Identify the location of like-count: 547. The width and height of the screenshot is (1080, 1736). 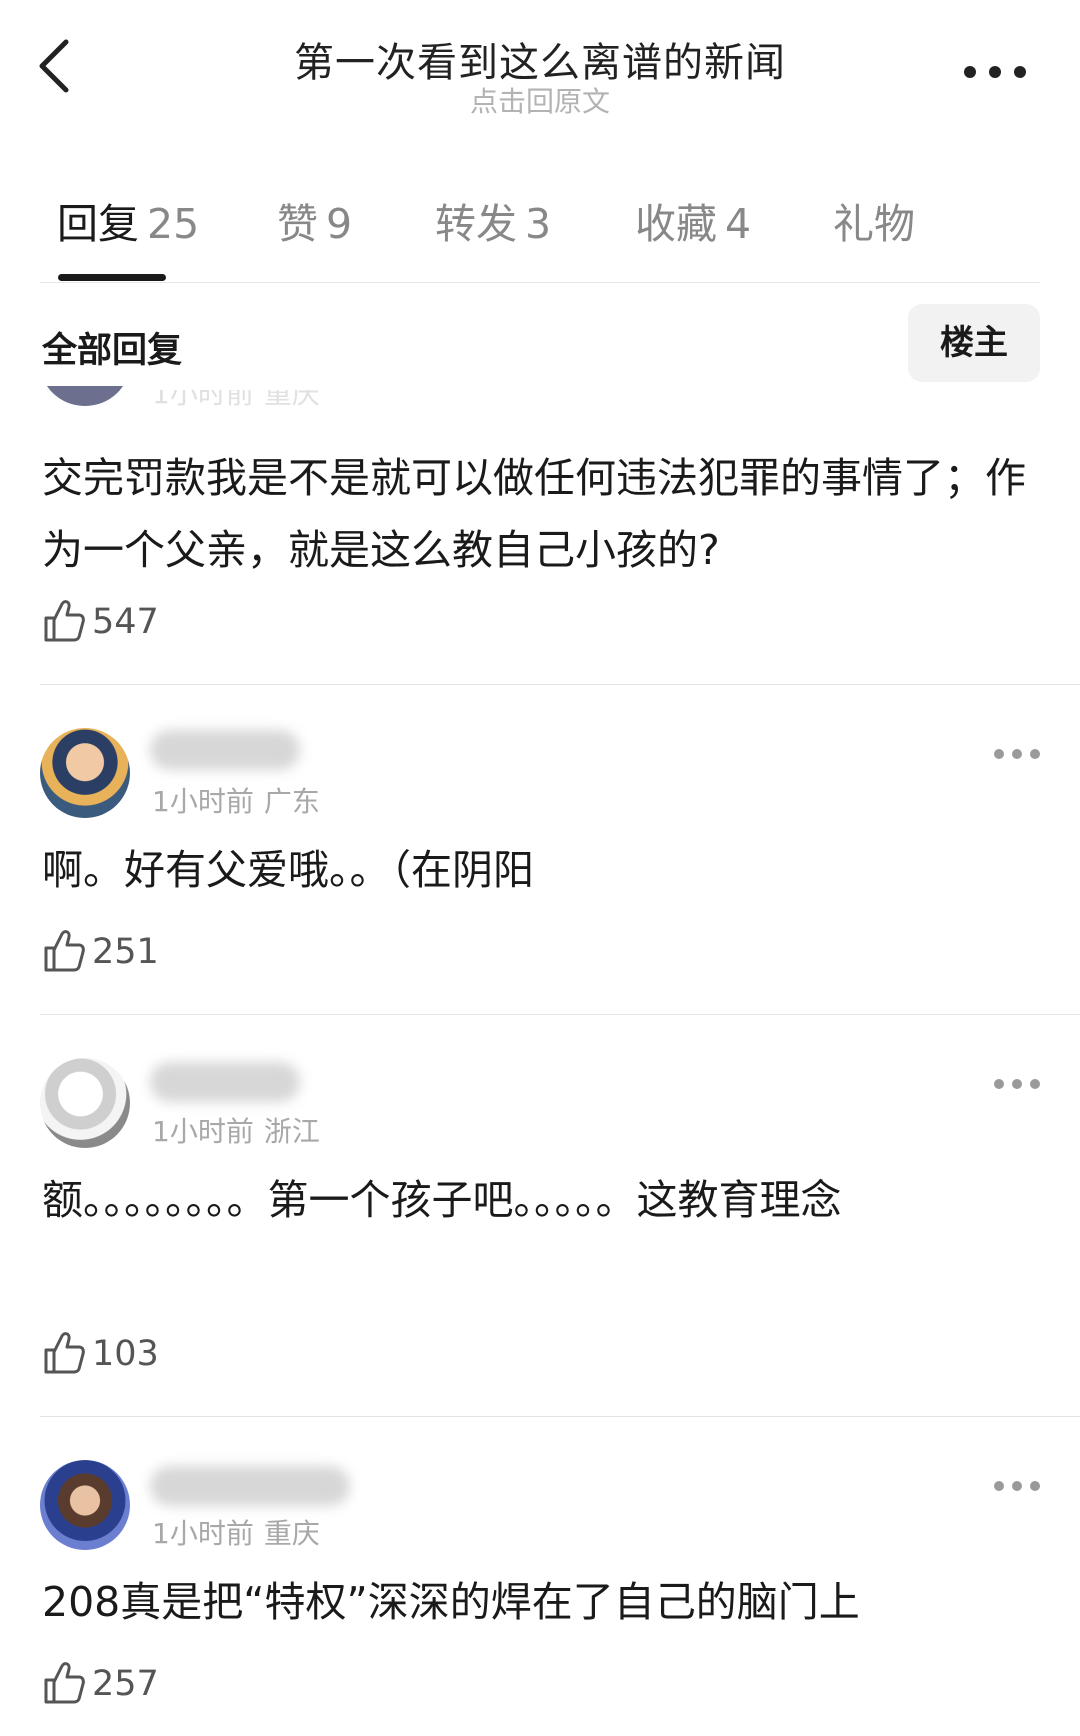
(125, 622).